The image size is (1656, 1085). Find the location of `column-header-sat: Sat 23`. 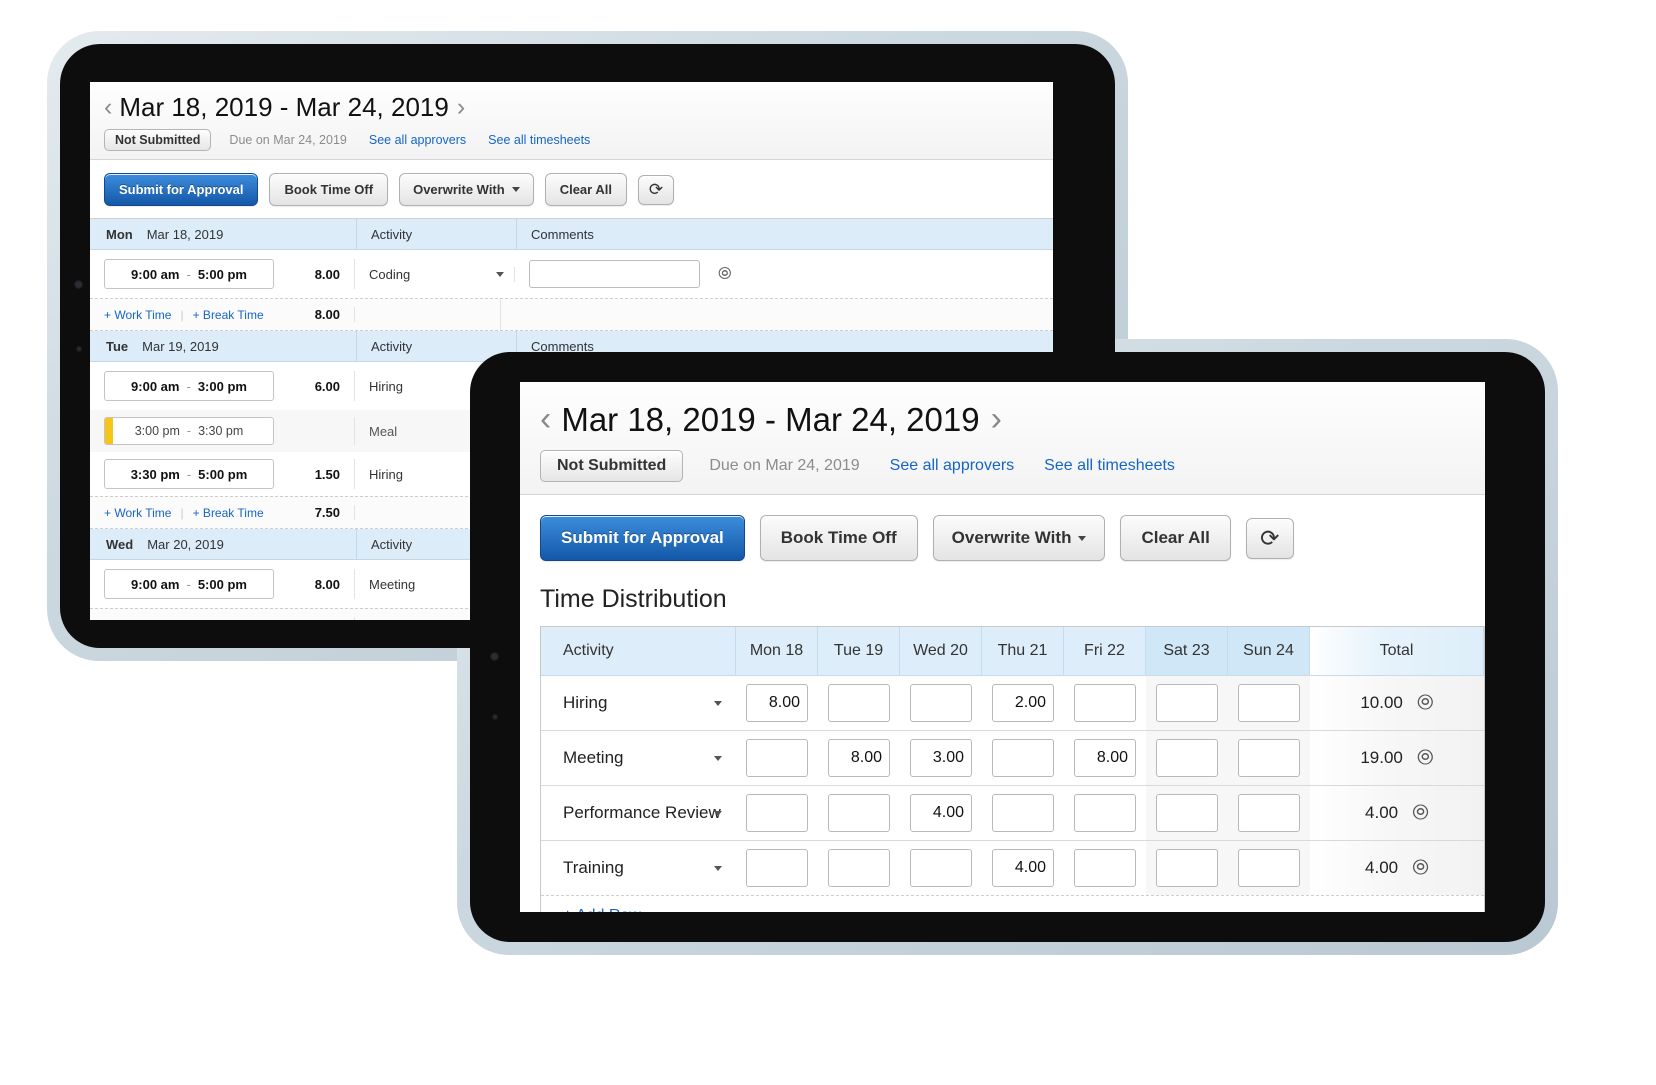

column-header-sat: Sat 23 is located at coordinates (1187, 651).